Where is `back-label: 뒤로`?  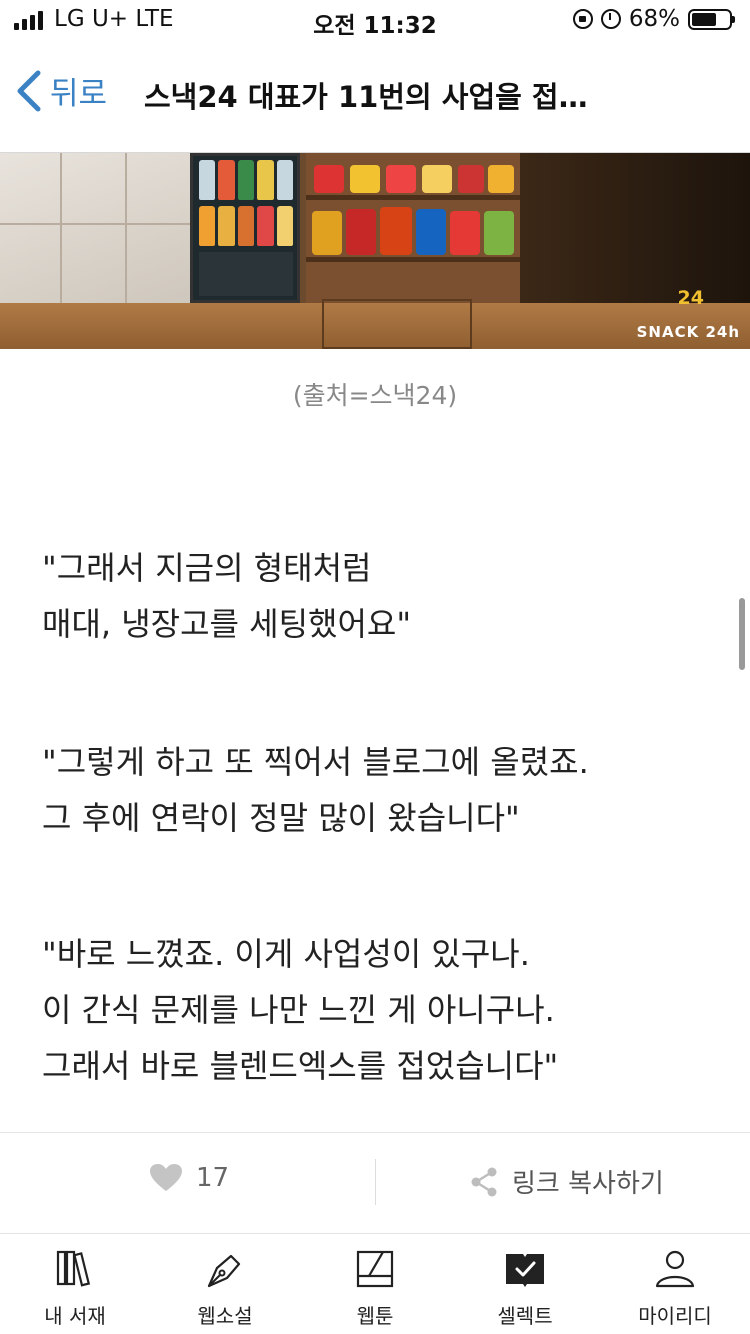
back-label: 뒤로 is located at coordinates (79, 94).